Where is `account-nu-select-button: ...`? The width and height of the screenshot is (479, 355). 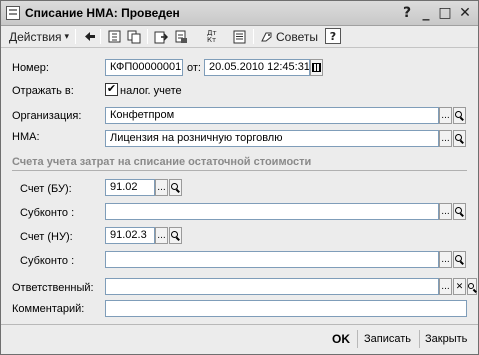
account-nu-select-button: ... is located at coordinates (161, 235).